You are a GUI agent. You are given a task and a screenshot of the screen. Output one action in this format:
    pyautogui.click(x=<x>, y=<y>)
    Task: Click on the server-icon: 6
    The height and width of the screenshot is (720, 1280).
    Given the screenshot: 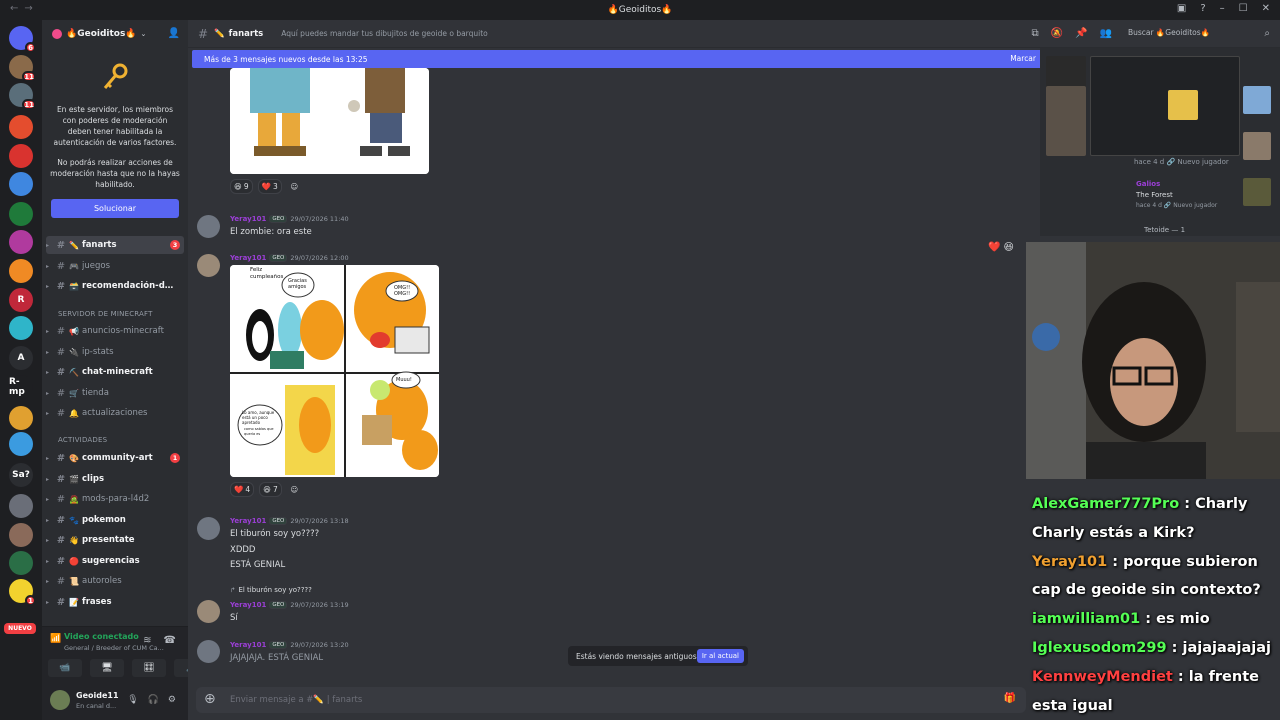 What is the action you would take?
    pyautogui.click(x=22, y=39)
    